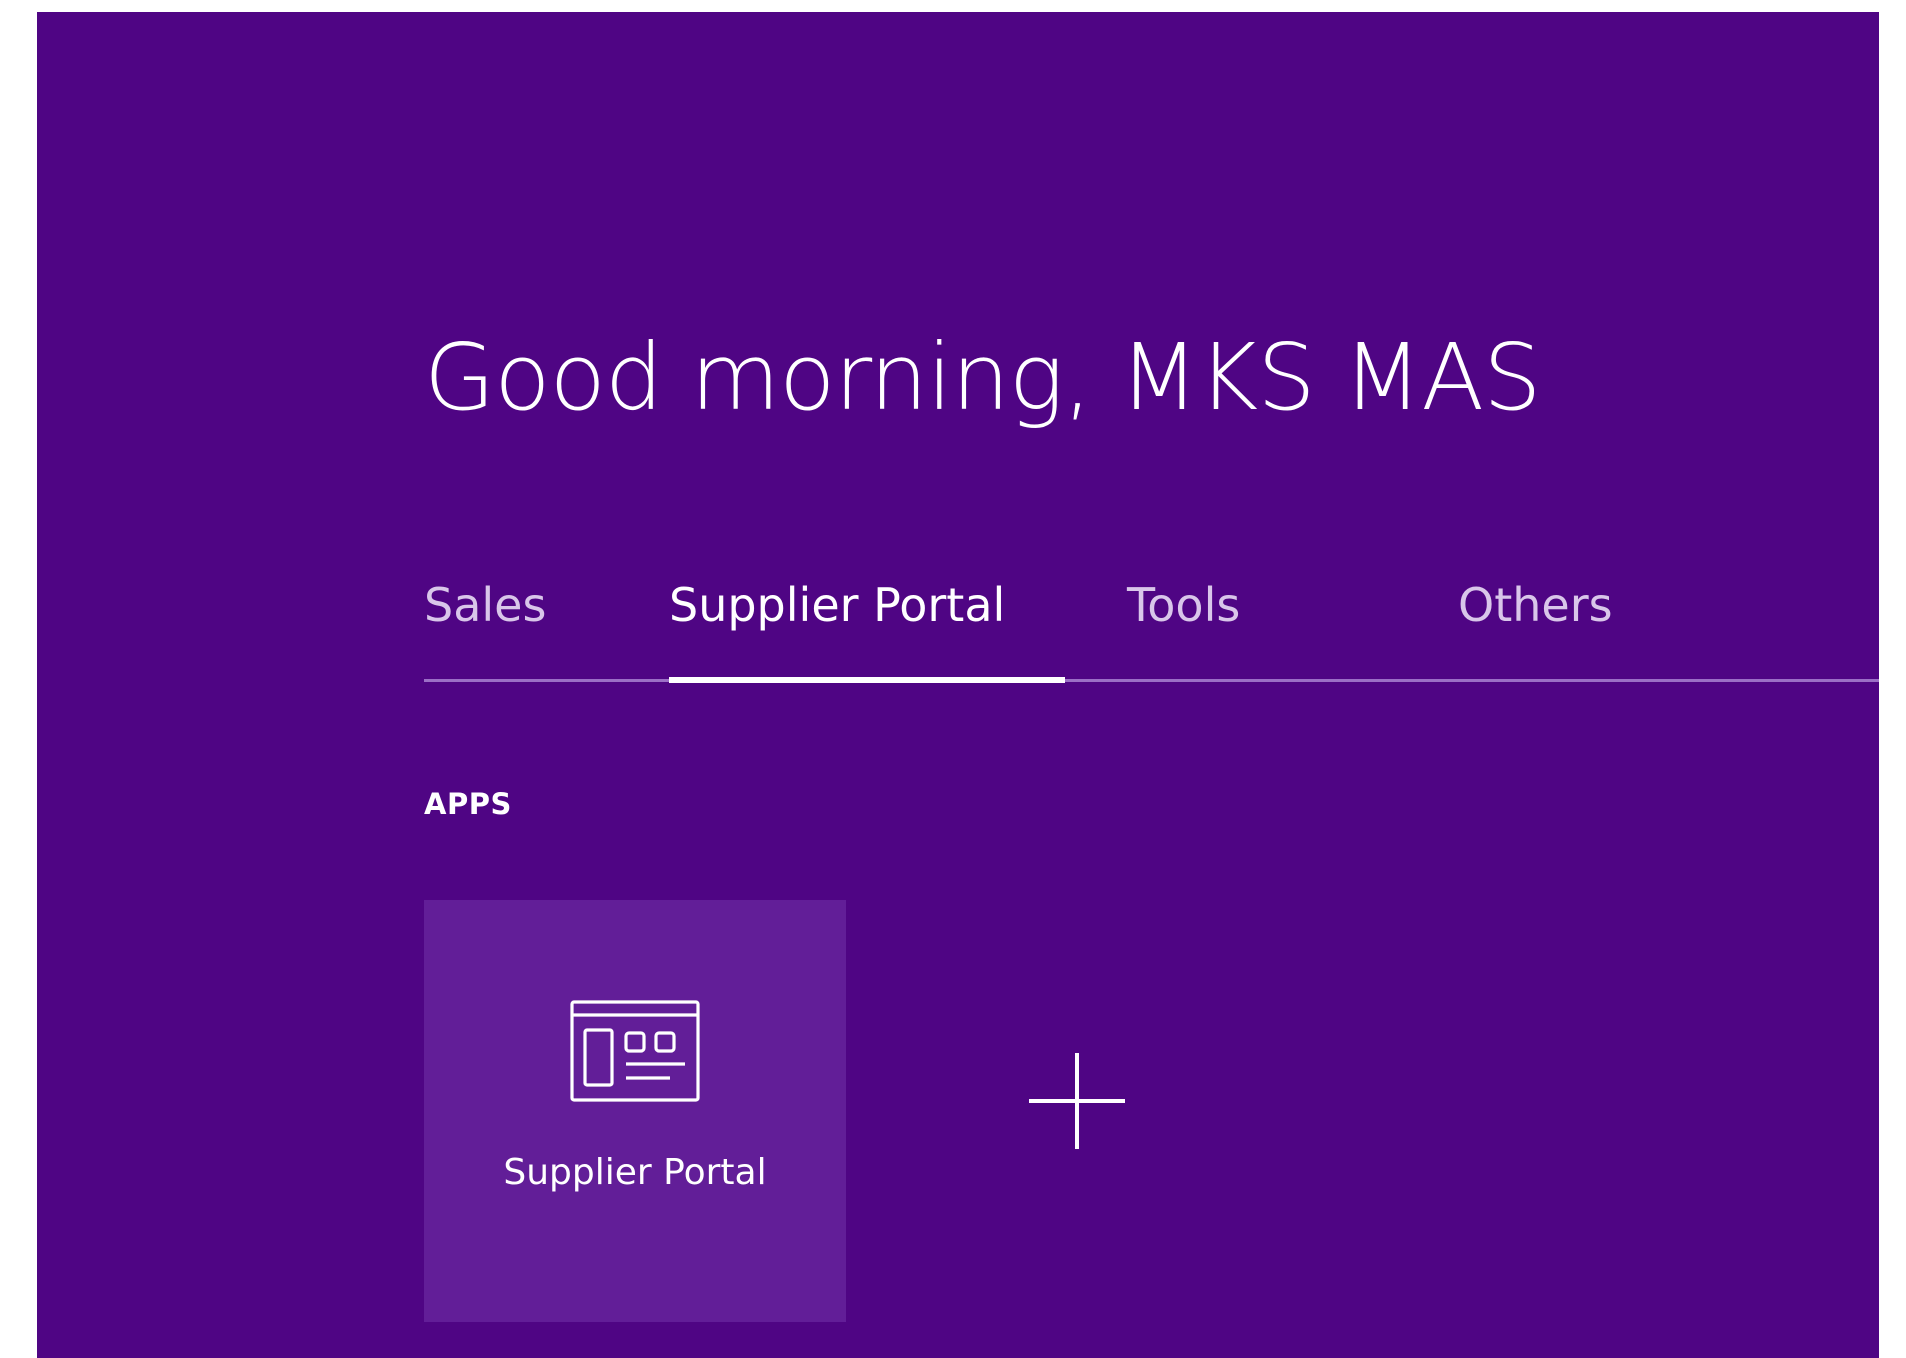  Describe the element at coordinates (1077, 1101) in the screenshot. I see `plus-icon` at that location.